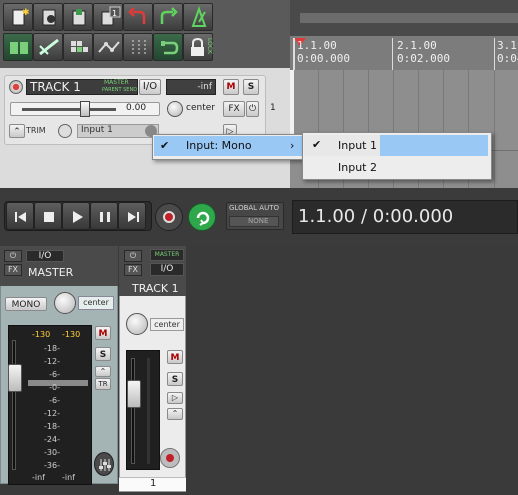 Image resolution: width=518 pixels, height=495 pixels. What do you see at coordinates (65, 131) in the screenshot?
I see `phase-icon` at bounding box center [65, 131].